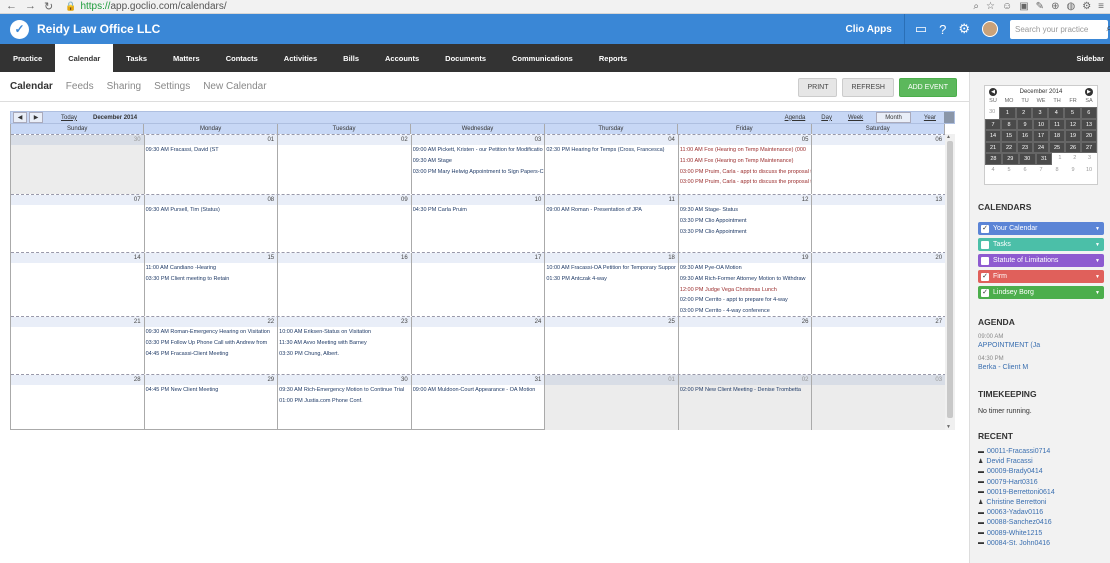 Image resolution: width=1110 pixels, height=563 pixels. What do you see at coordinates (1101, 6) in the screenshot?
I see `menu-icon: ≡` at bounding box center [1101, 6].